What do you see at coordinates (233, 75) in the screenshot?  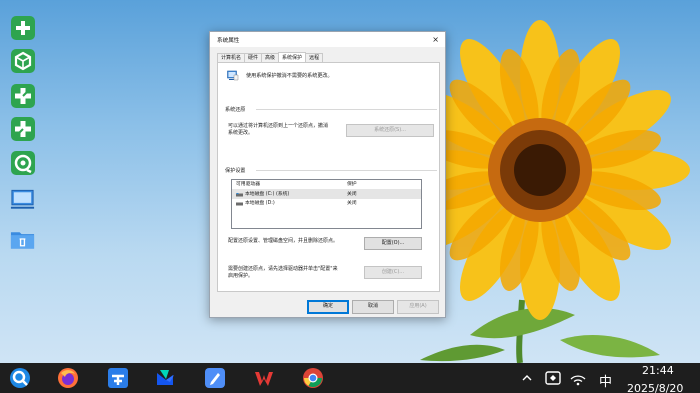 I see `system-protection-icon` at bounding box center [233, 75].